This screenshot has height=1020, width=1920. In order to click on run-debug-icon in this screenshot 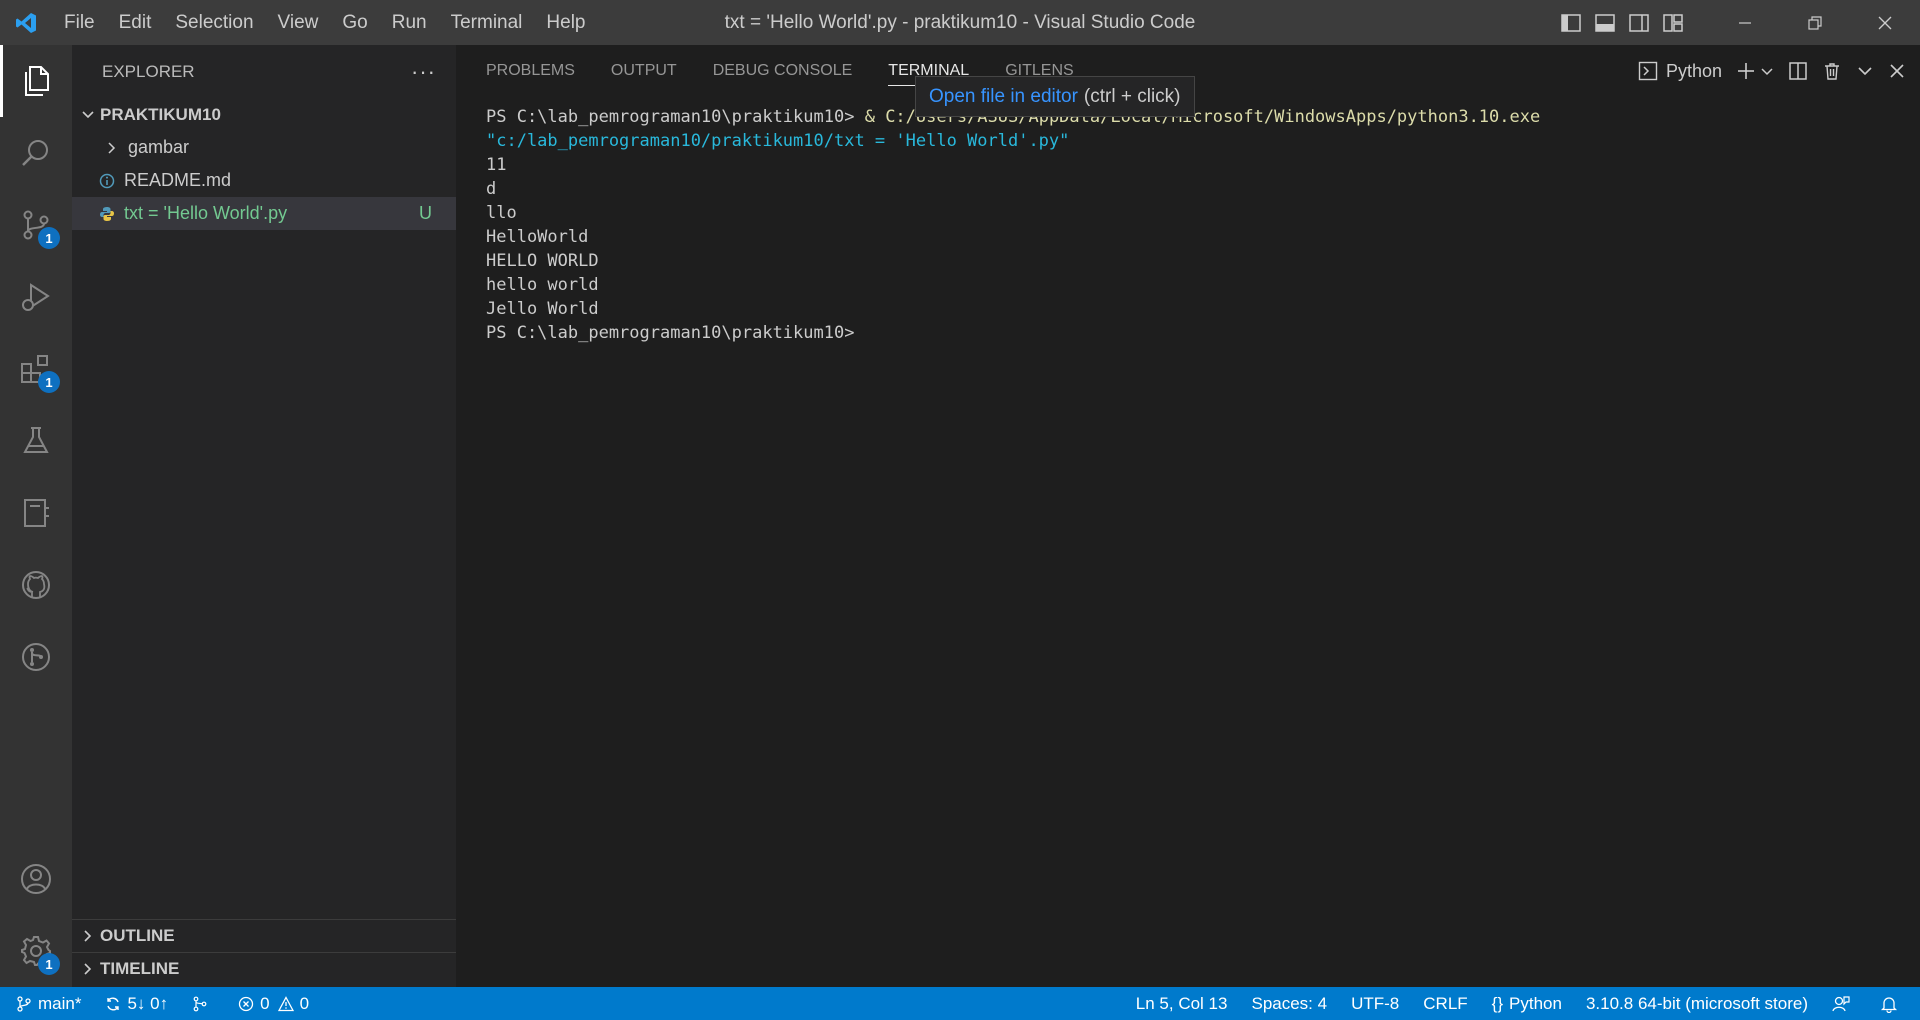, I will do `click(36, 297)`.